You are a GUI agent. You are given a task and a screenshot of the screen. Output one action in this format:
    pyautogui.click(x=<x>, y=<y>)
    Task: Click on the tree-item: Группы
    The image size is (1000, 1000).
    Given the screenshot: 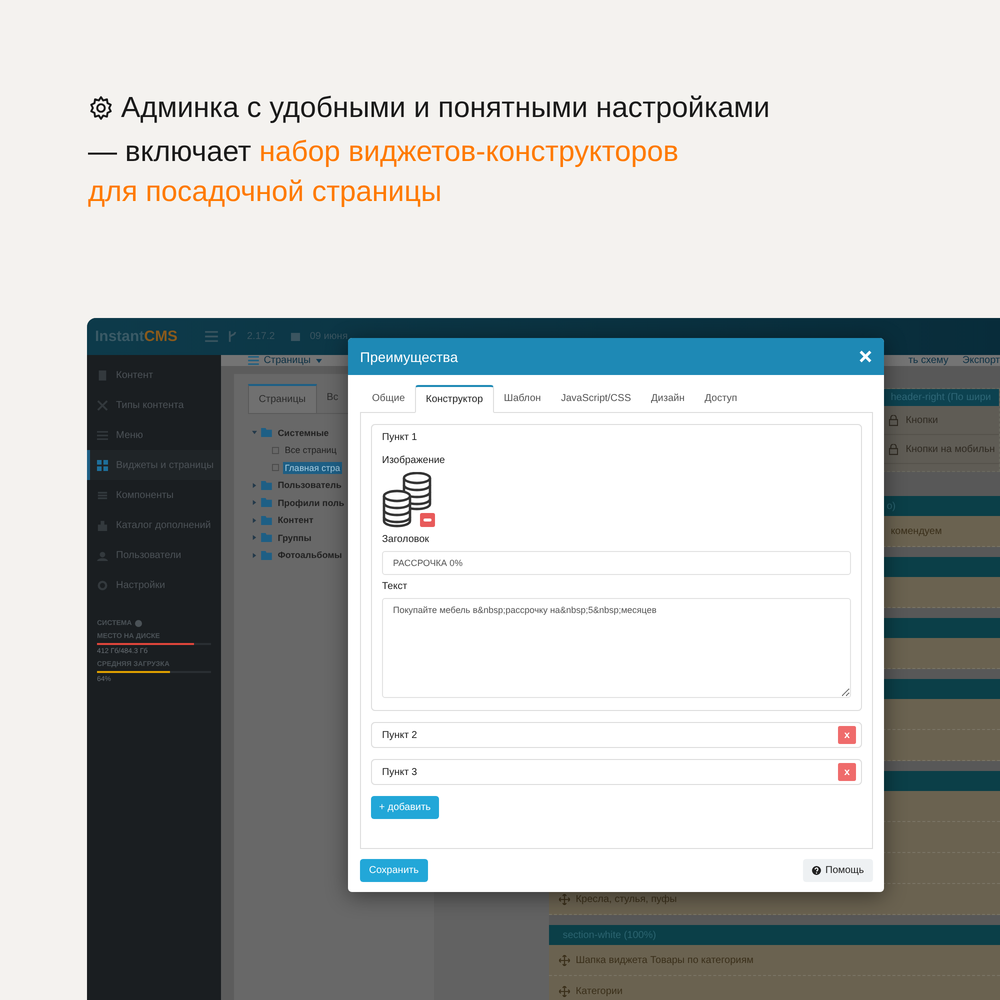 What is the action you would take?
    pyautogui.click(x=295, y=538)
    